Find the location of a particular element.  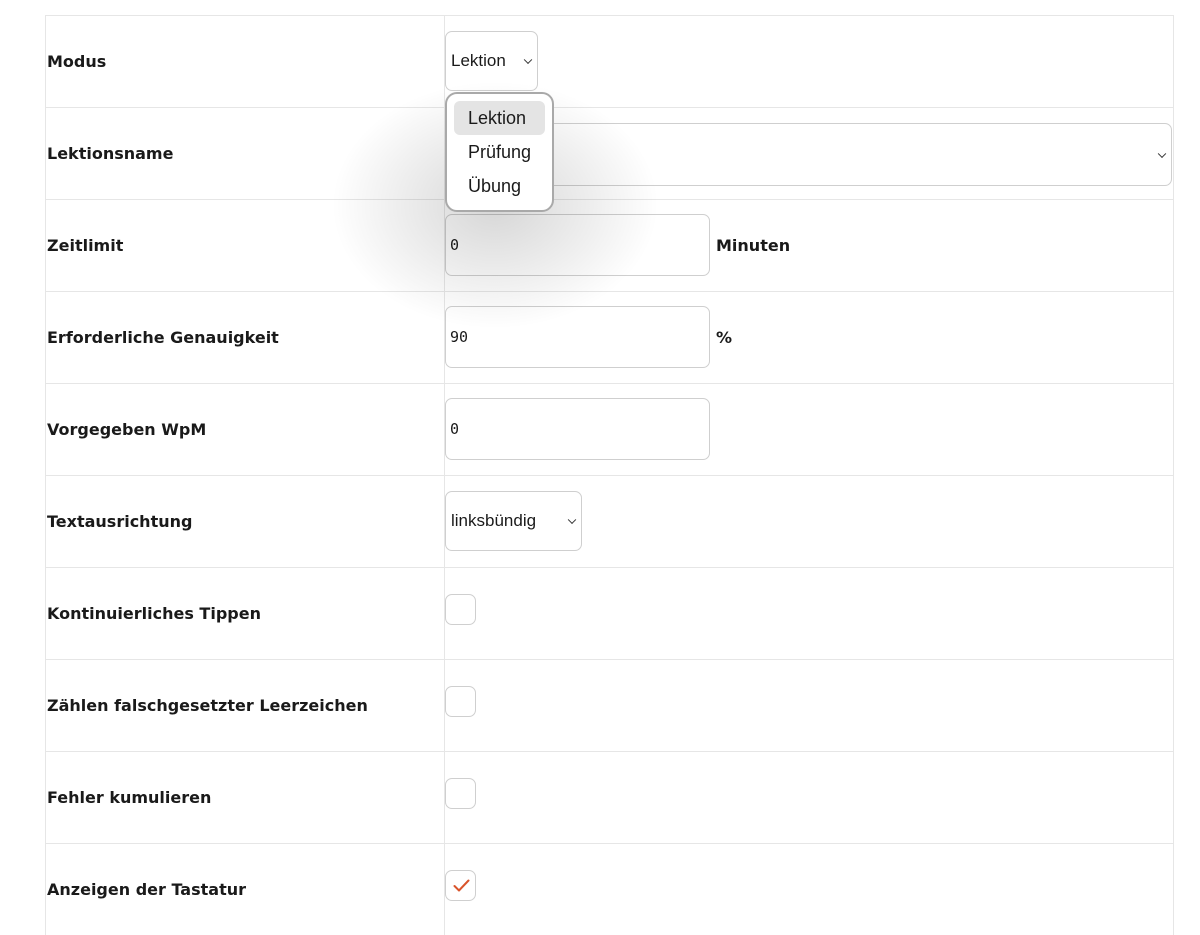

alignment-select-value: linksbündig is located at coordinates (494, 520).